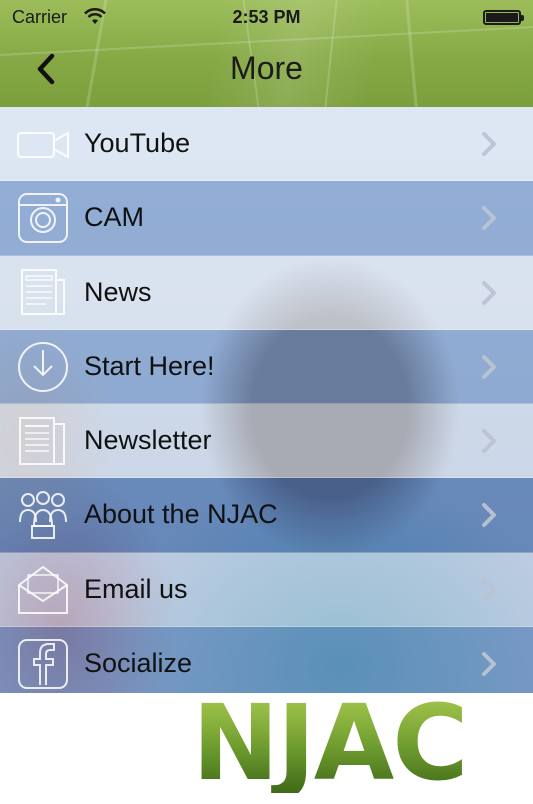 The image size is (533, 804). I want to click on newspaper-icon, so click(43, 293).